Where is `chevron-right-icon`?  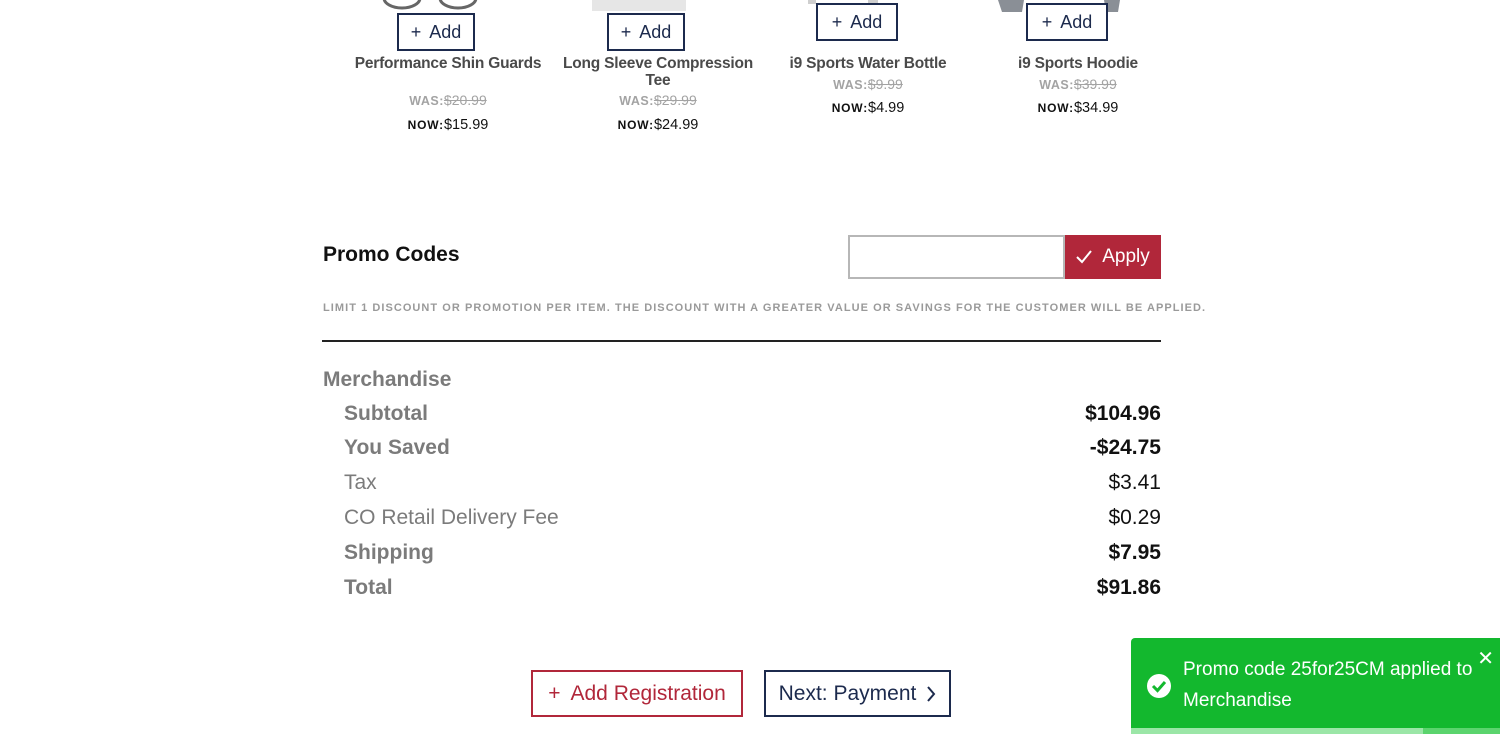
chevron-right-icon is located at coordinates (931, 693).